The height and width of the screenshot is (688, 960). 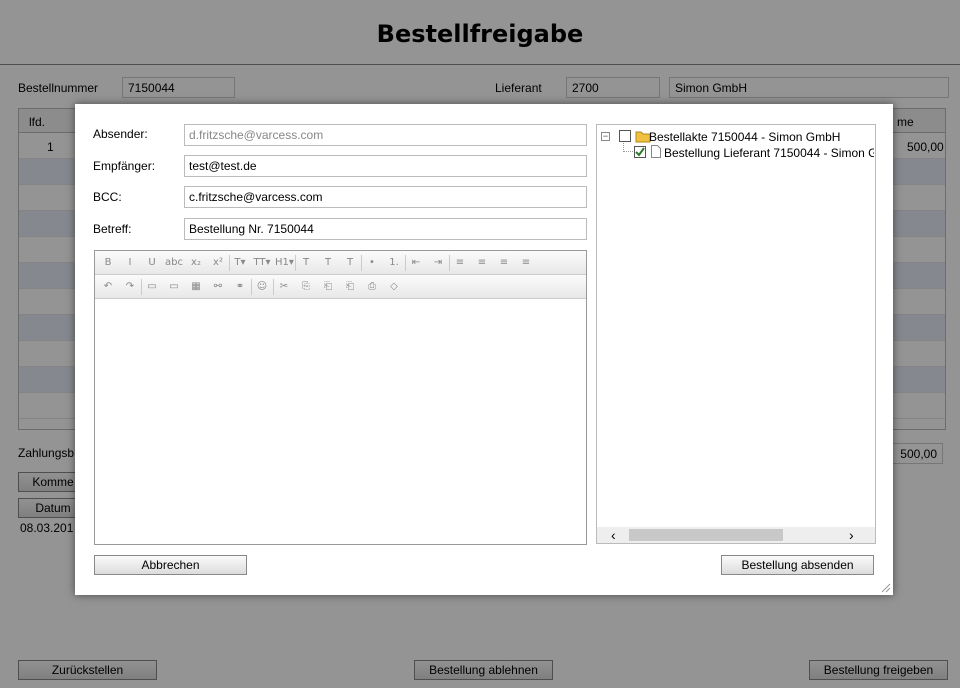 I want to click on resize-grip-icon, so click(x=886, y=588).